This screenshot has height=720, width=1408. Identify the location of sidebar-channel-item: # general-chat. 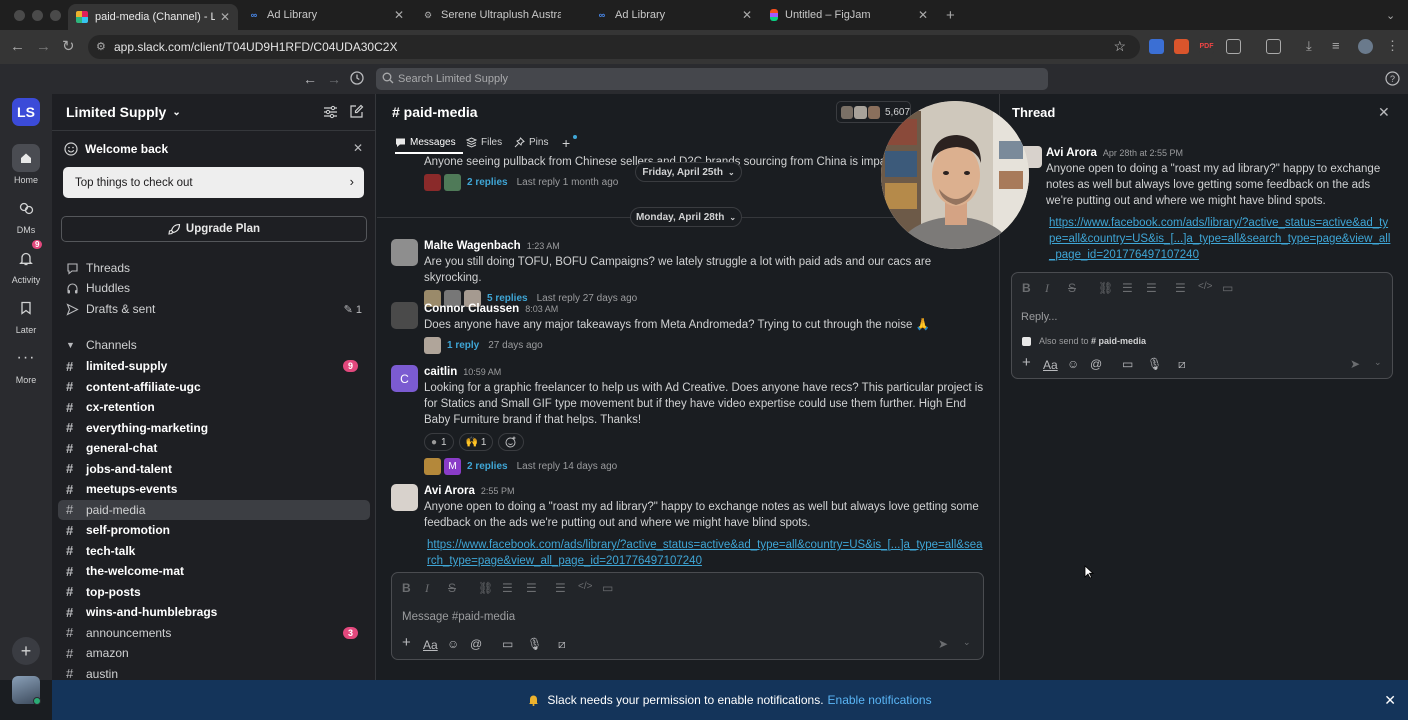
(217, 448).